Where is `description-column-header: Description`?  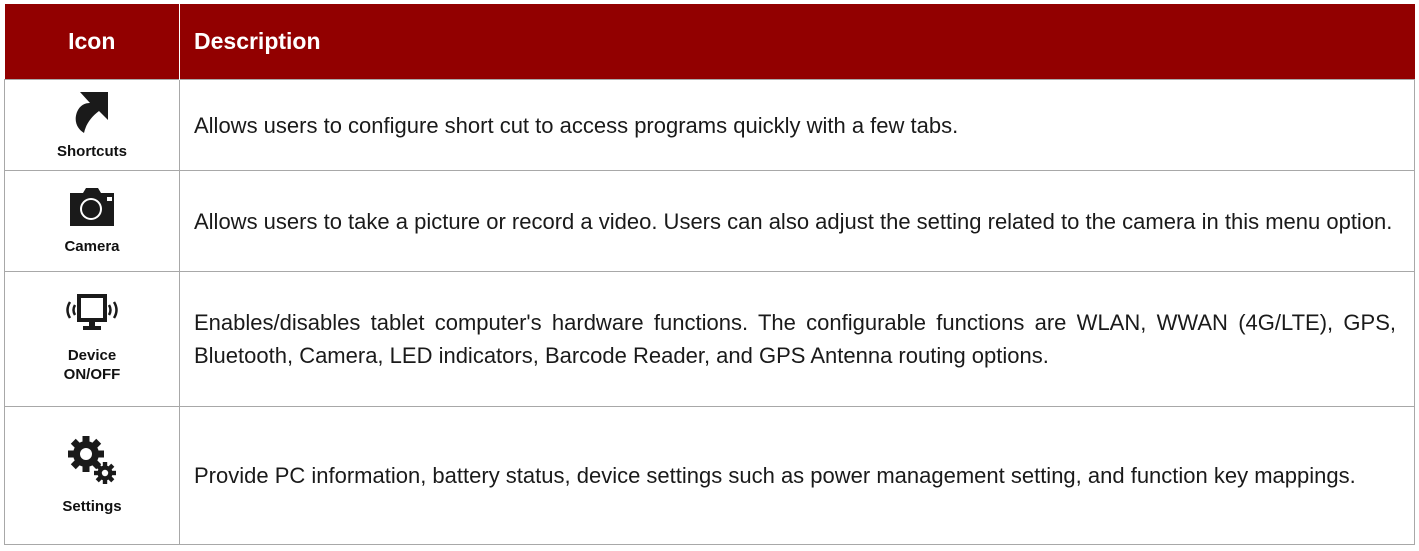
description-column-header: Description is located at coordinates (797, 42).